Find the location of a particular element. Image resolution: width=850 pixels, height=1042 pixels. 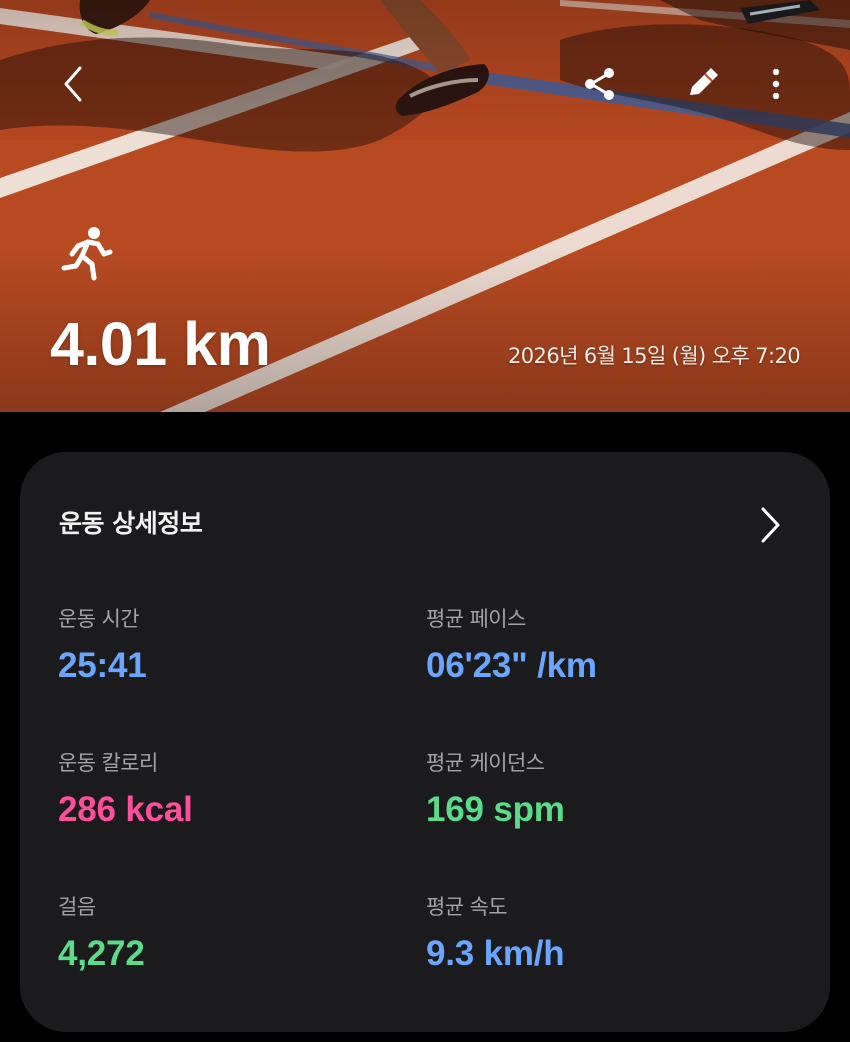

running-person-icon is located at coordinates (87, 254).